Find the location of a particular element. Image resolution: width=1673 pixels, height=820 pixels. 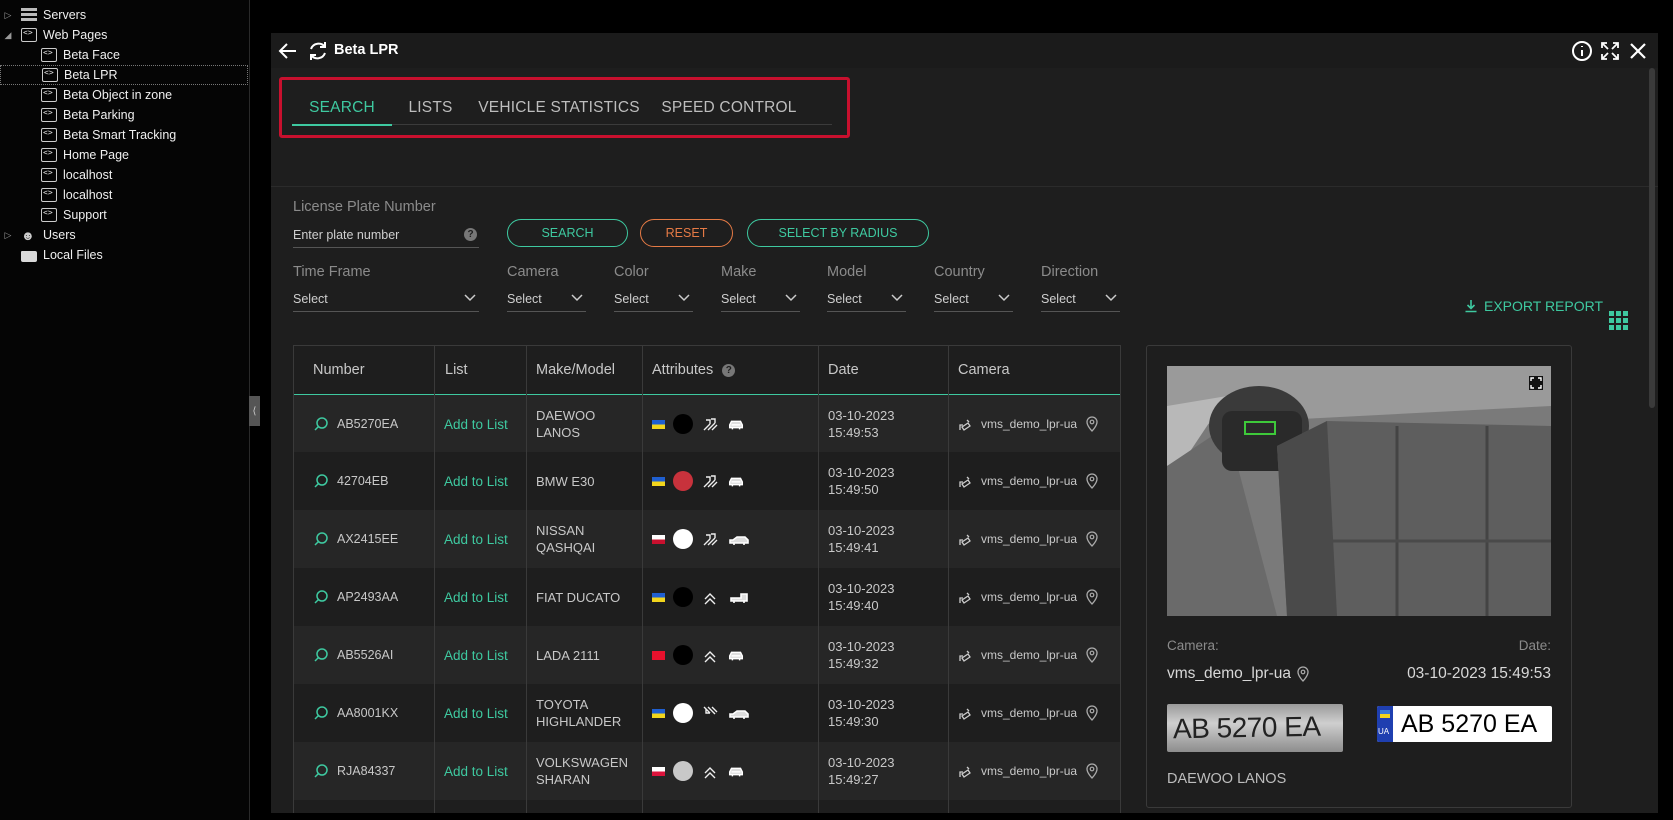

filter-label-direction: Direction is located at coordinates (1070, 272).